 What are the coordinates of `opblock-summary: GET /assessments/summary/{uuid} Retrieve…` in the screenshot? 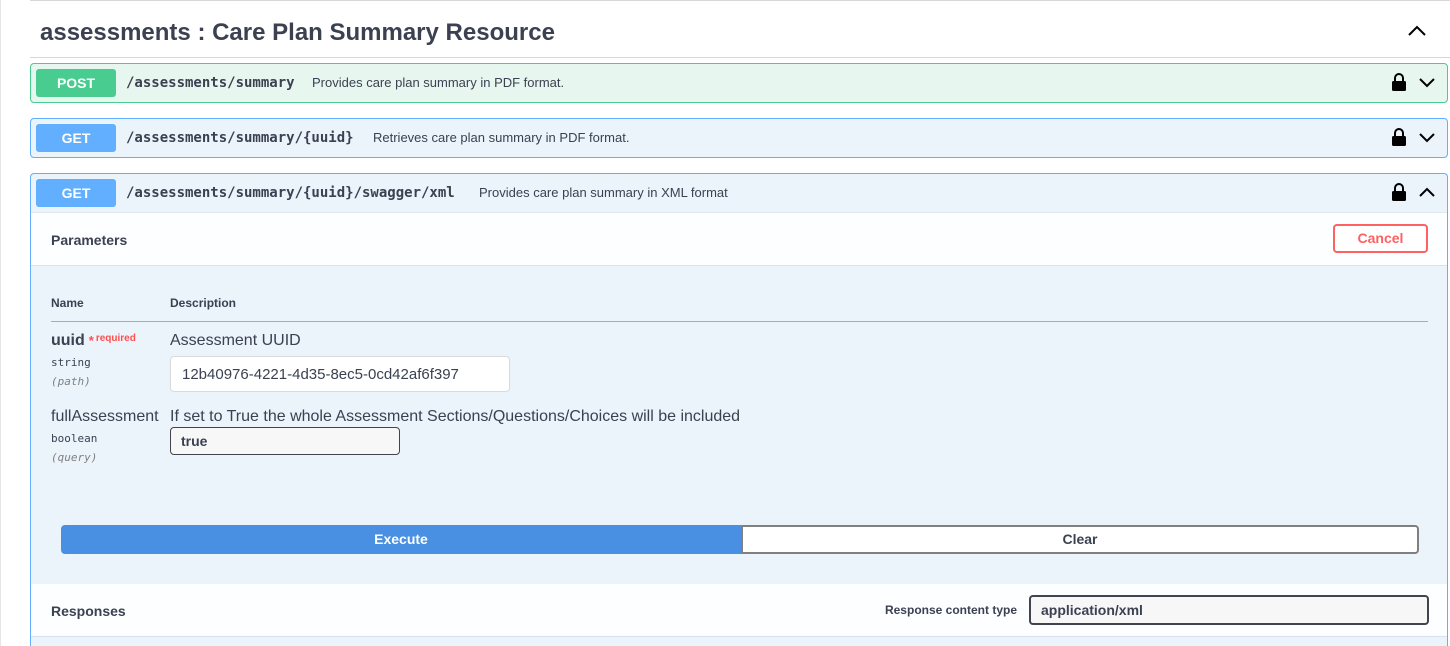 It's located at (739, 138).